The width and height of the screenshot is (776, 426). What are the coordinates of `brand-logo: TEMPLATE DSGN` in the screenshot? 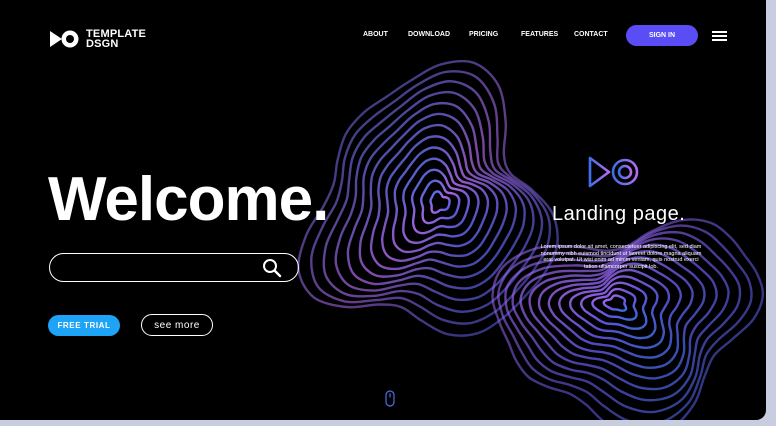 It's located at (97, 39).